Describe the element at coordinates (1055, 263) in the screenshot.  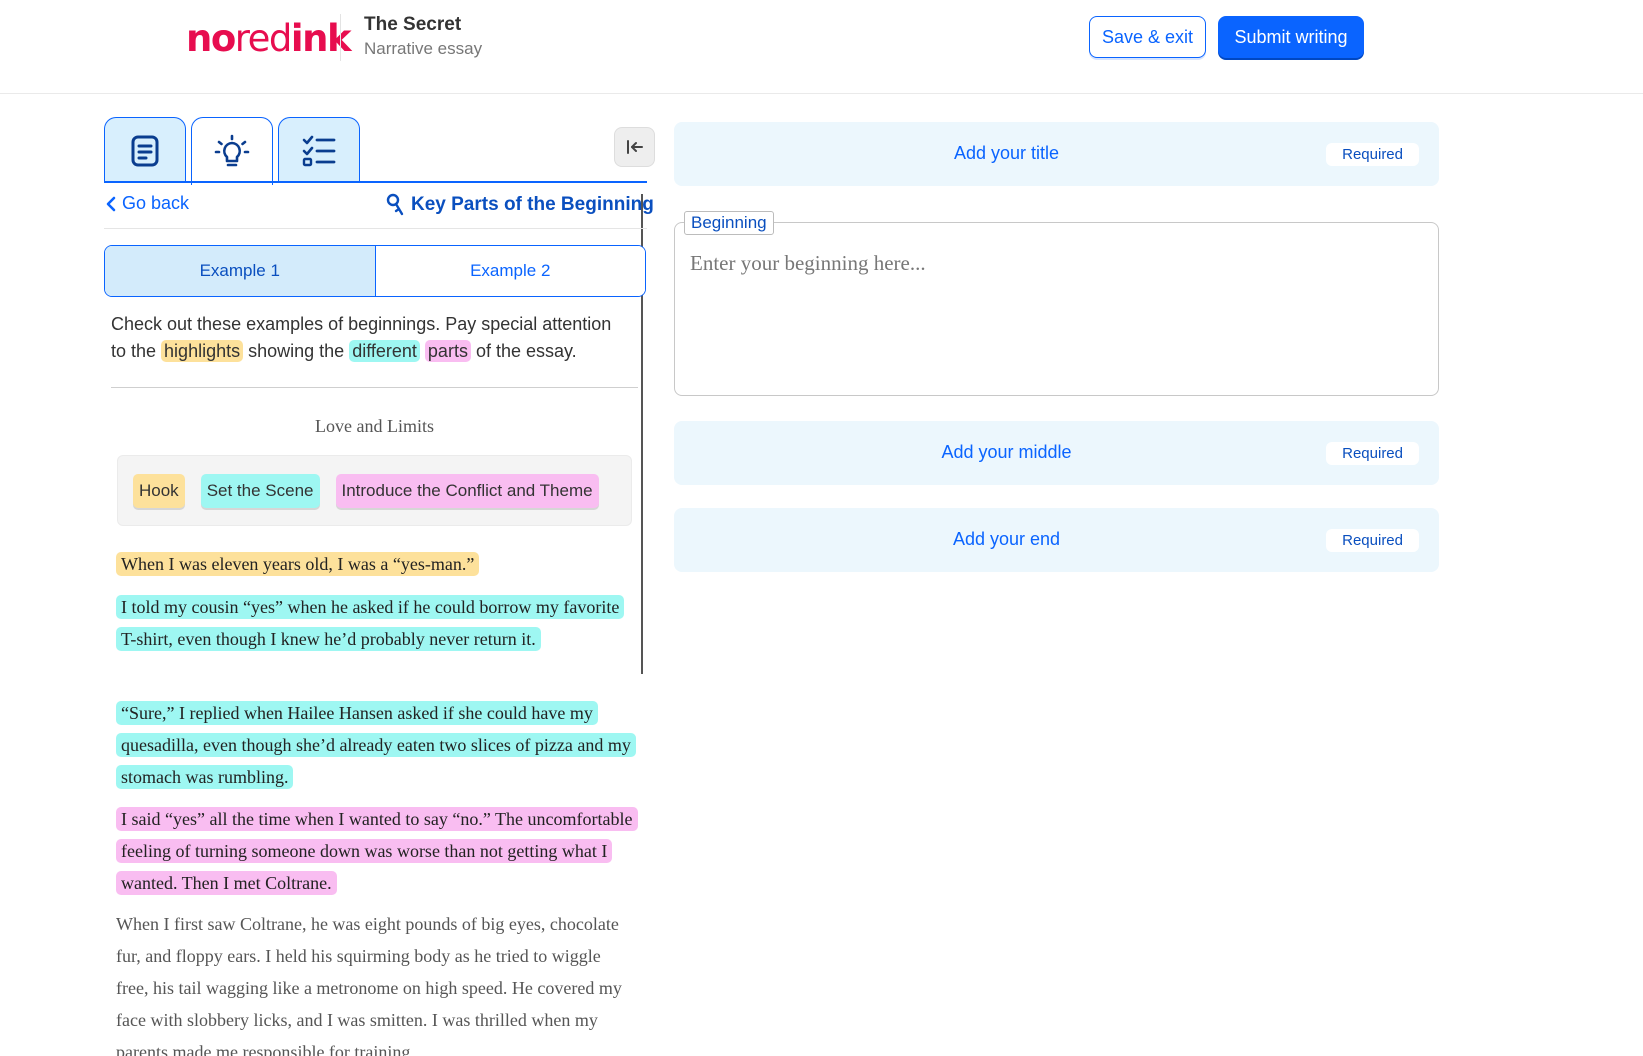
I see `beginning-input` at that location.